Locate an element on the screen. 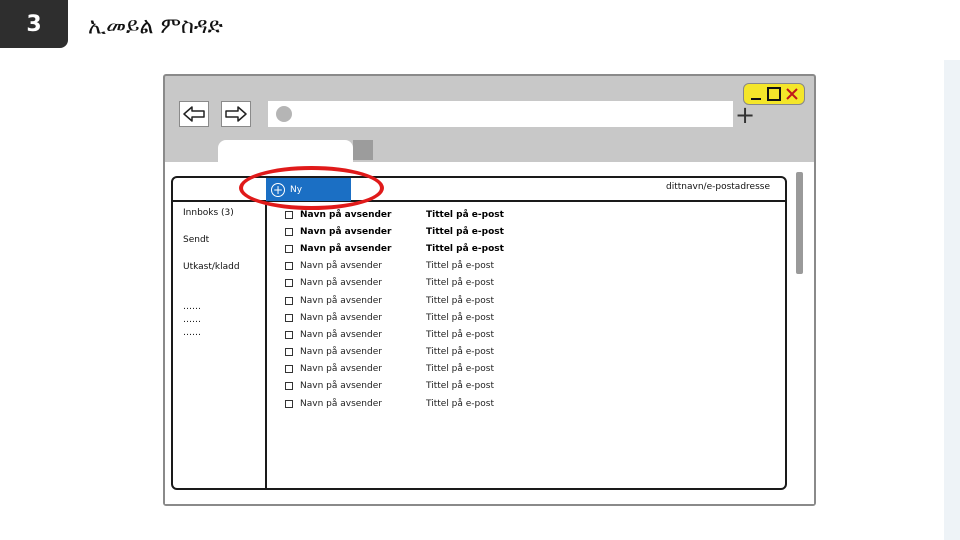  scrollbar-thumb is located at coordinates (799, 223).